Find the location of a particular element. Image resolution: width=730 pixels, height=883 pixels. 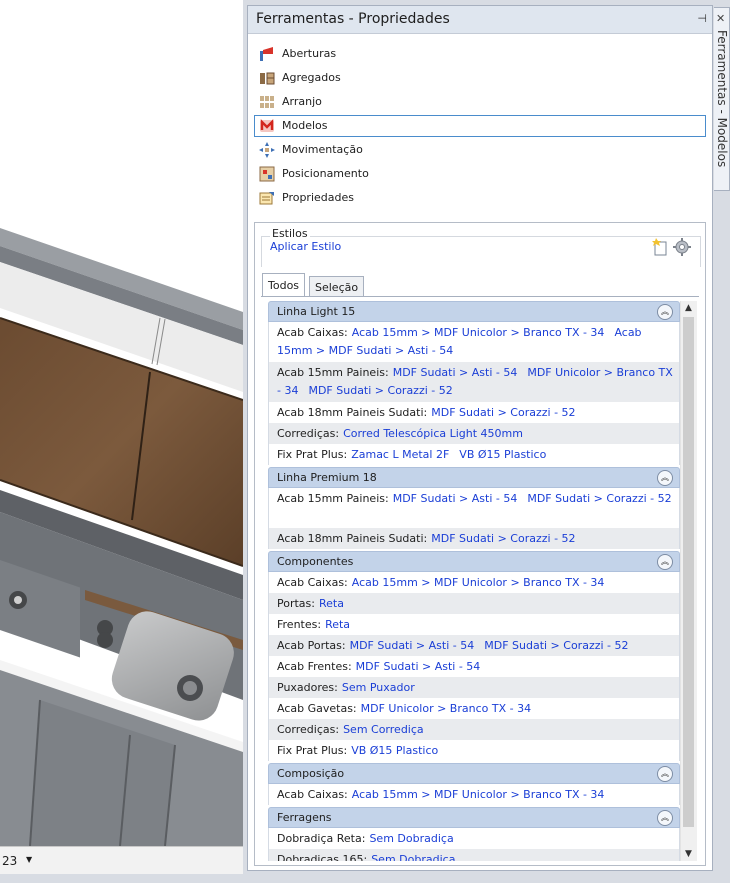

dock-tab-icon: ✕ is located at coordinates (721, 18).